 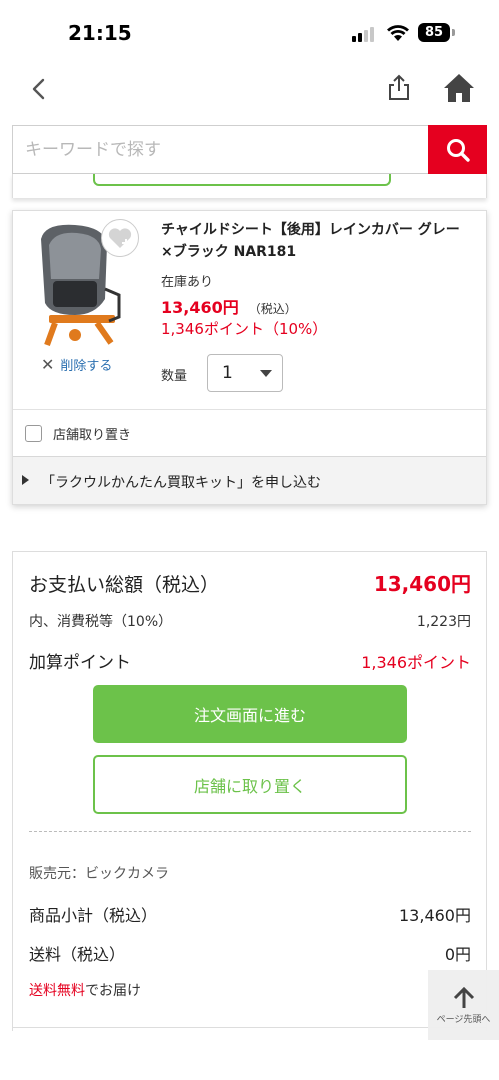 What do you see at coordinates (443, 622) in the screenshot?
I see `tax-value: 1,223円` at bounding box center [443, 622].